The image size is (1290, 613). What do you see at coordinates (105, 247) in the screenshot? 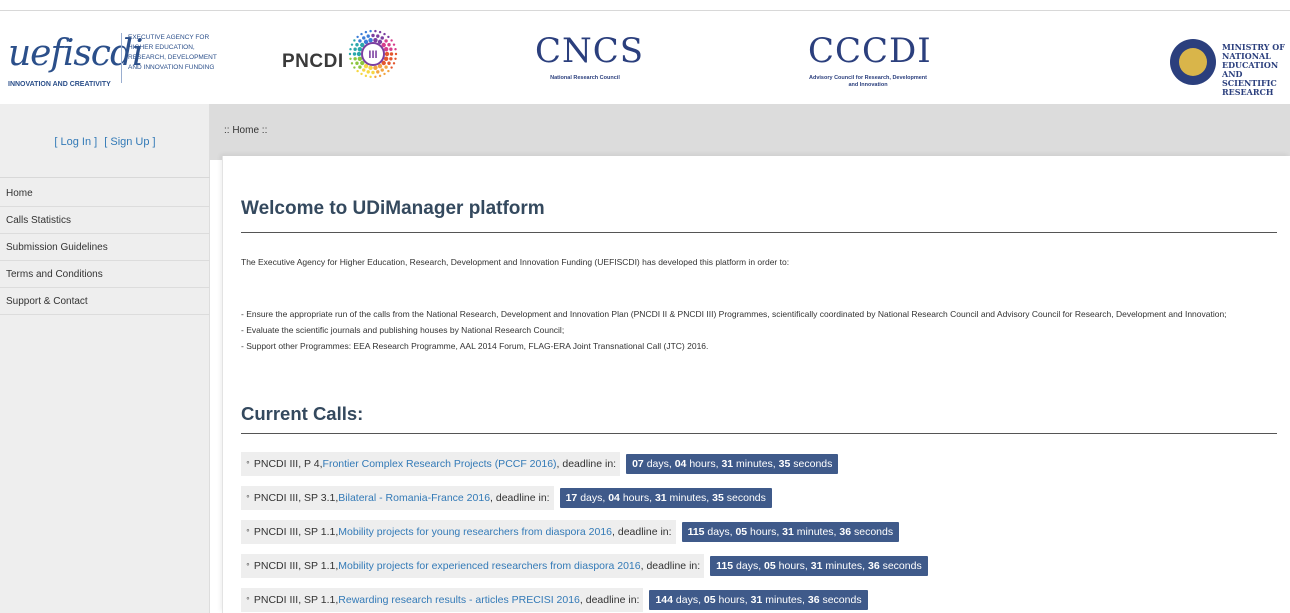
I see `sidebar-item-submission-guidelines: Submission Guidelines` at bounding box center [105, 247].